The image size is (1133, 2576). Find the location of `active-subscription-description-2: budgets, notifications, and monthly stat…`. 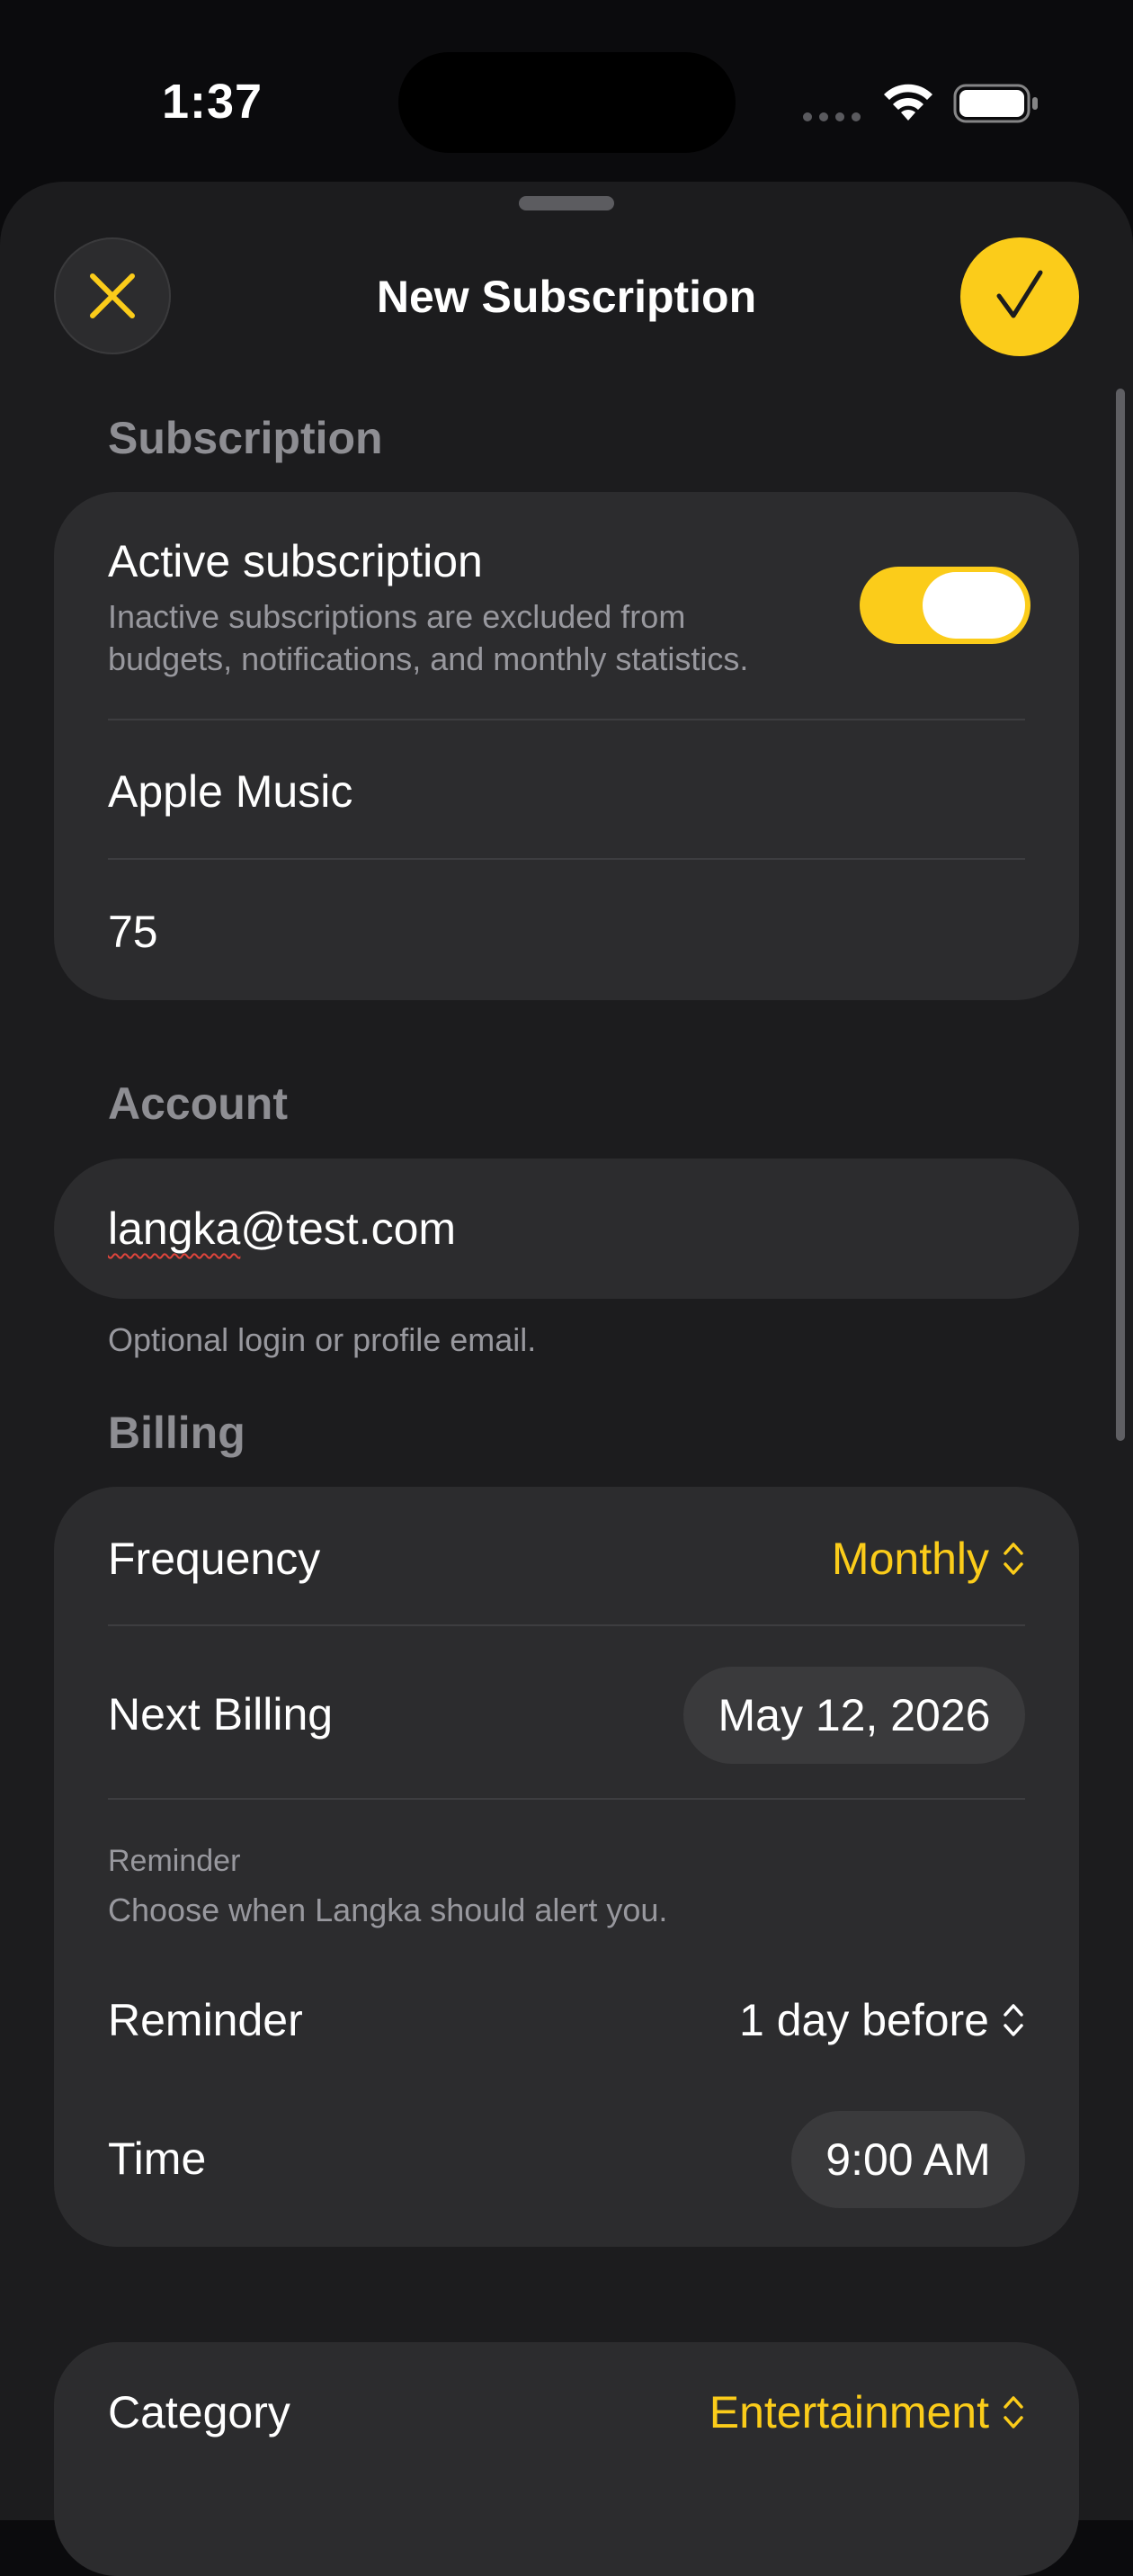

active-subscription-description-2: budgets, notifications, and monthly stat… is located at coordinates (428, 658).